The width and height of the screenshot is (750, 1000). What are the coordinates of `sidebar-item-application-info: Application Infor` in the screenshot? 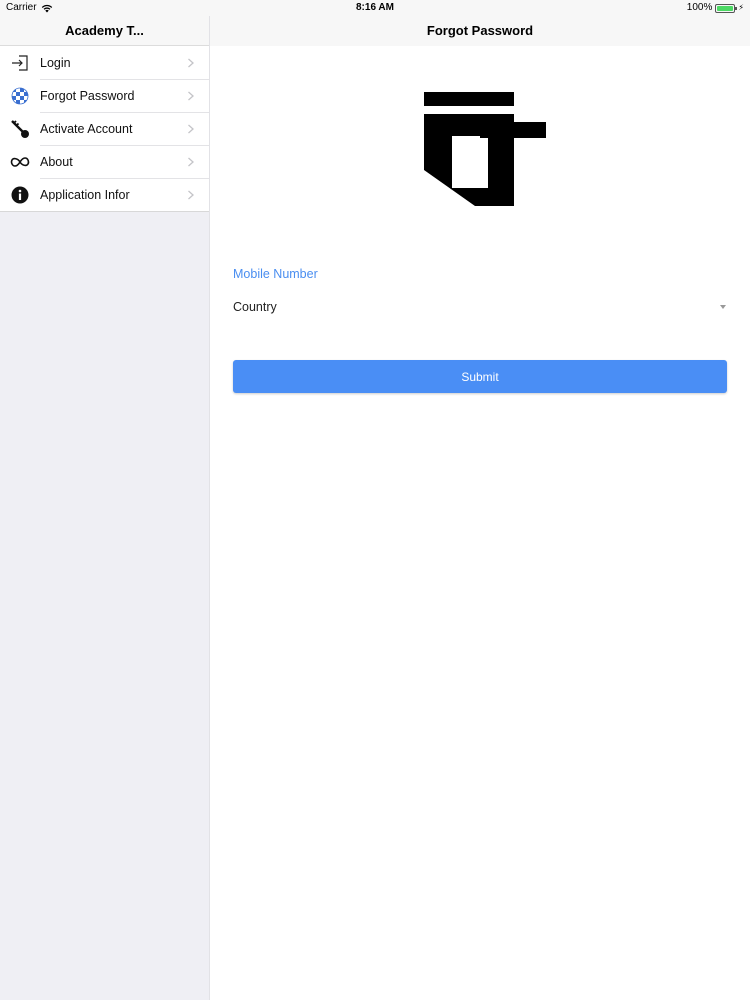 It's located at (104, 194).